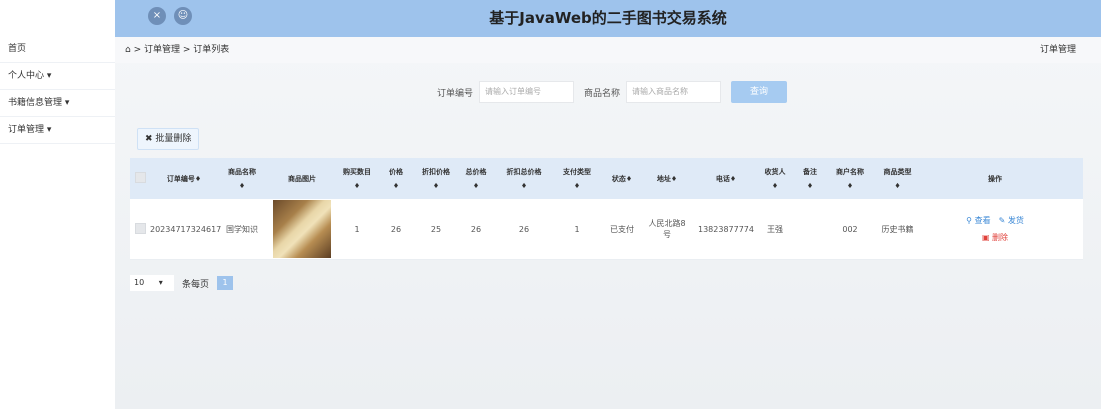 The height and width of the screenshot is (409, 1101). Describe the element at coordinates (722, 178) in the screenshot. I see `header-phone-label: 电话` at that location.